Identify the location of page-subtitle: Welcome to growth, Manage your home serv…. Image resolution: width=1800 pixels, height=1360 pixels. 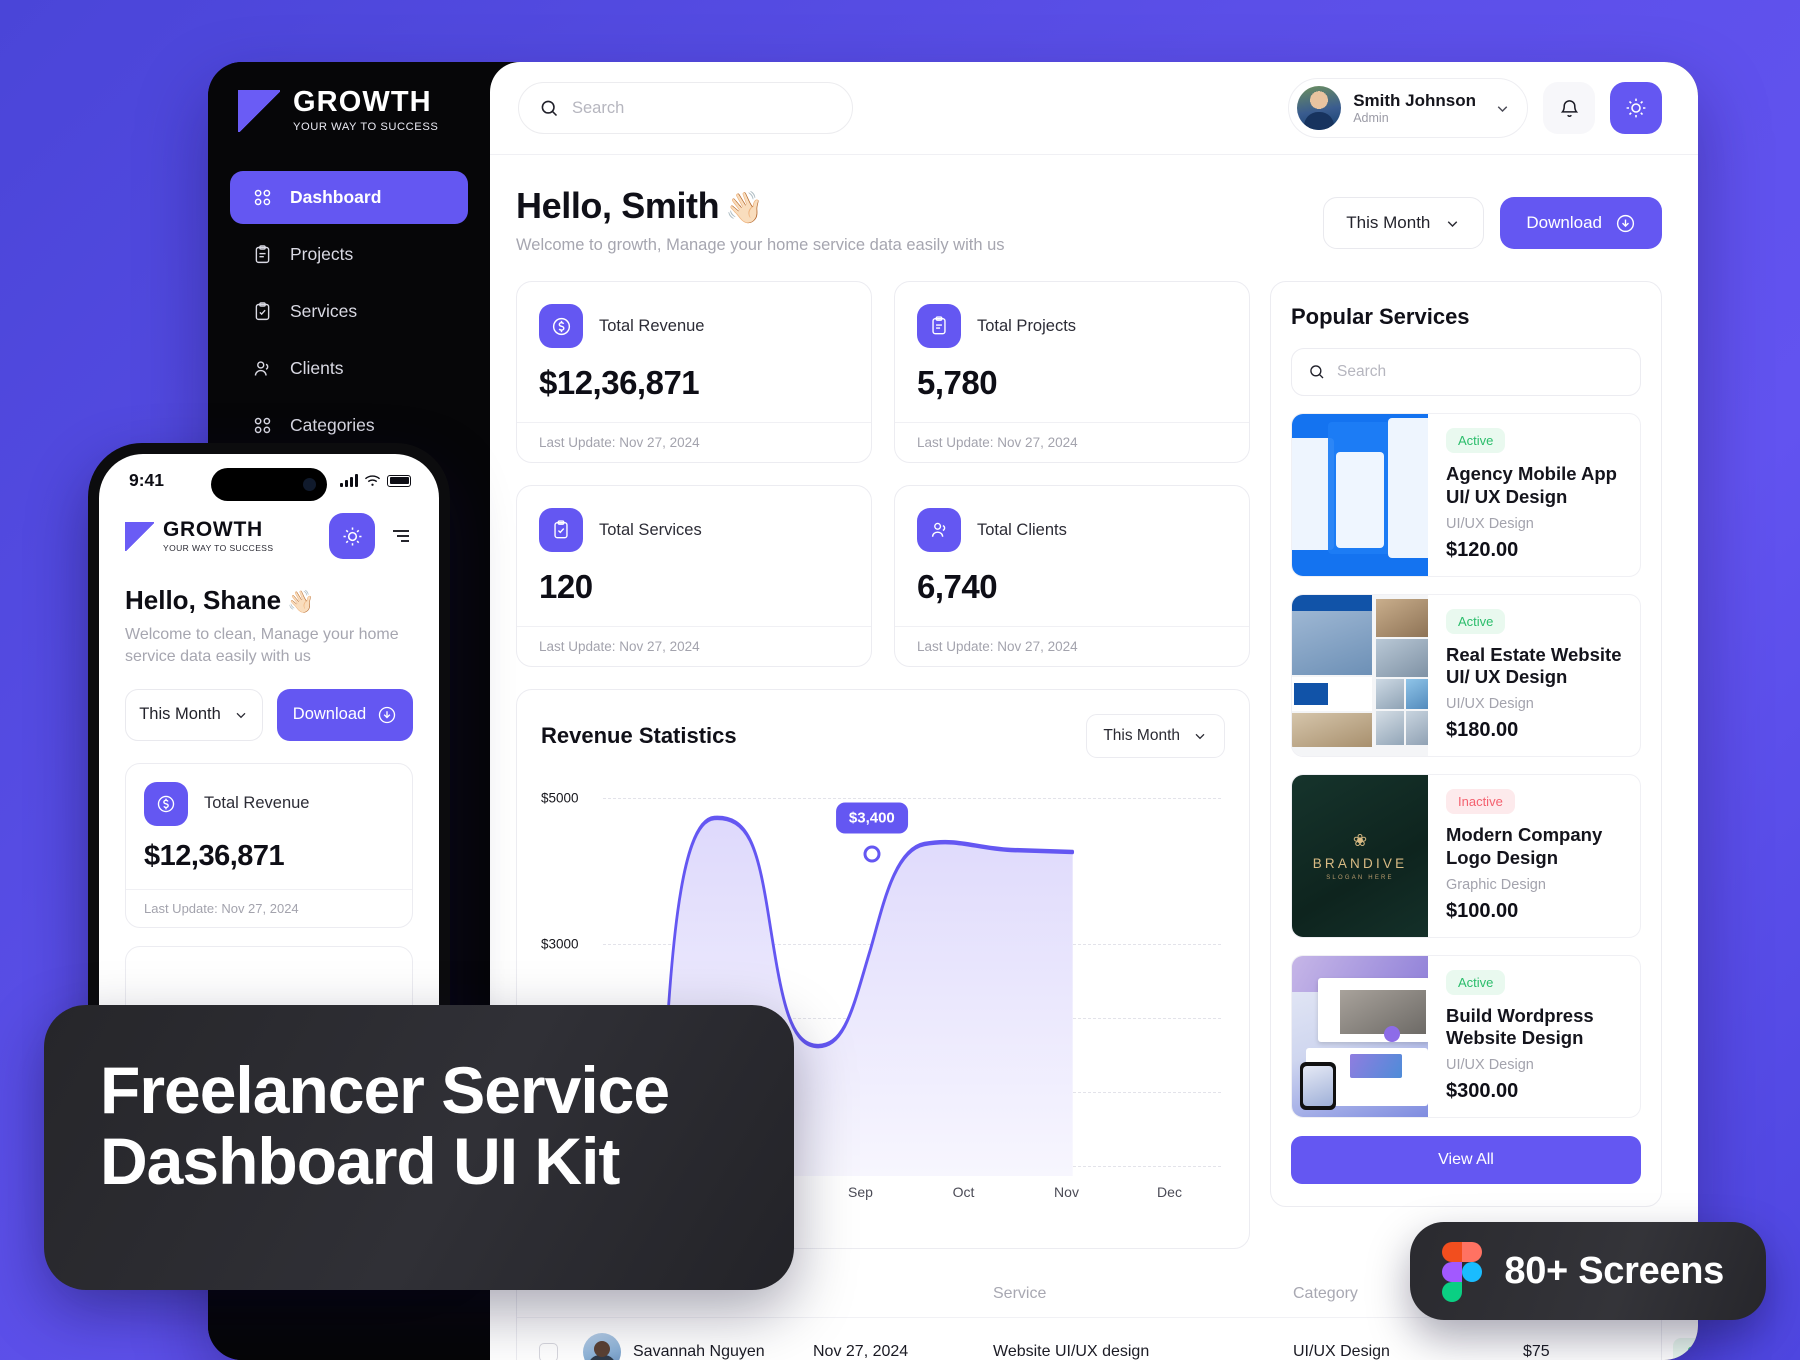
(760, 245).